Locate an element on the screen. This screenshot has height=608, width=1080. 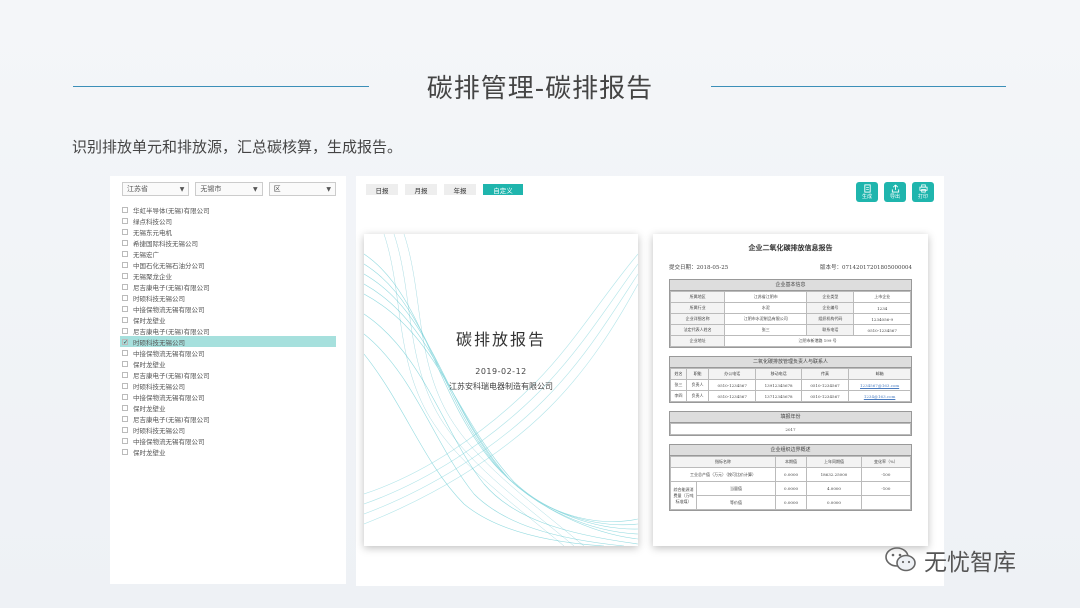
chevron-down-icon: ▼ is located at coordinates (328, 189).